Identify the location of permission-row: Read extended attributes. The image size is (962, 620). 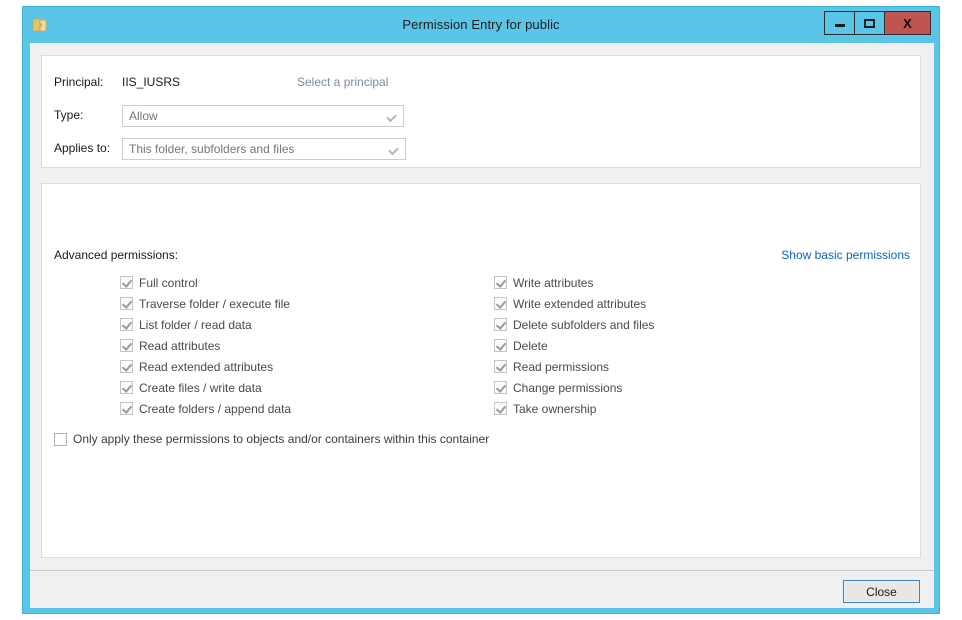
(205, 366).